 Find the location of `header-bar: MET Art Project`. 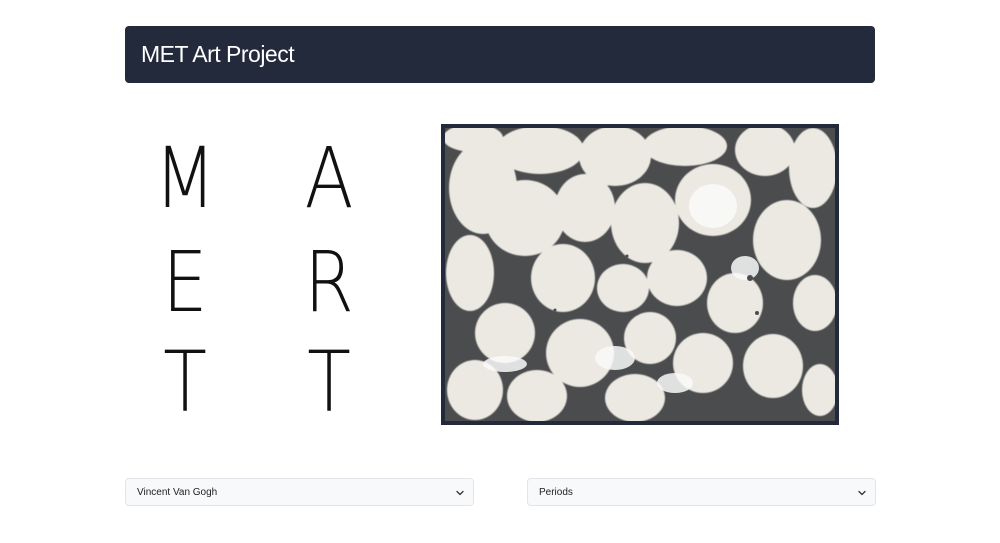

header-bar: MET Art Project is located at coordinates (500, 54).